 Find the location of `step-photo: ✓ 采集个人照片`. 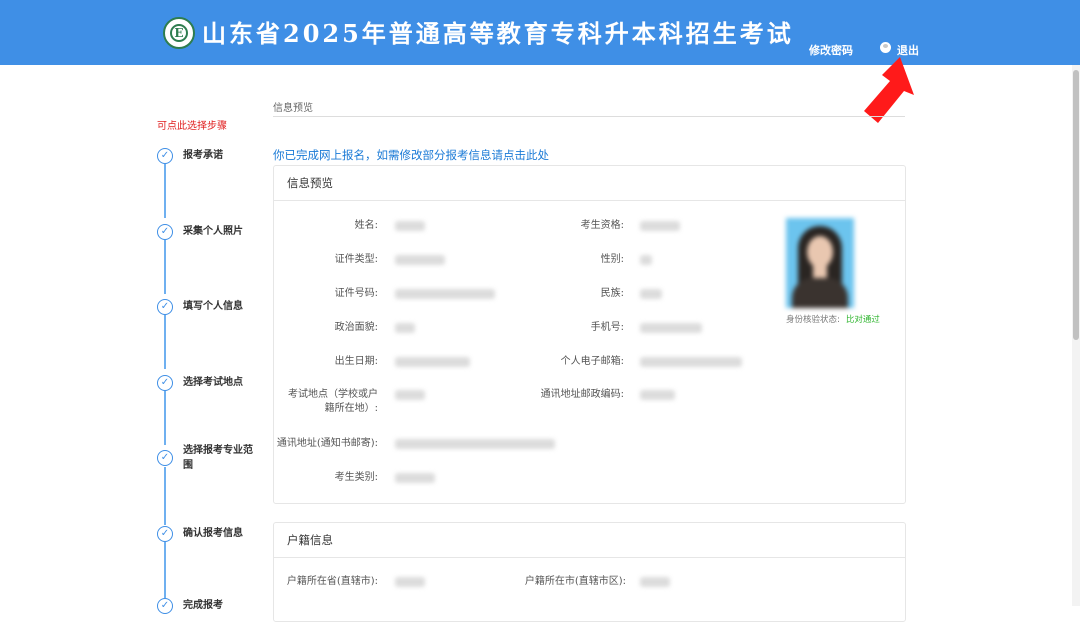

step-photo: ✓ 采集个人照片 is located at coordinates (206, 232).